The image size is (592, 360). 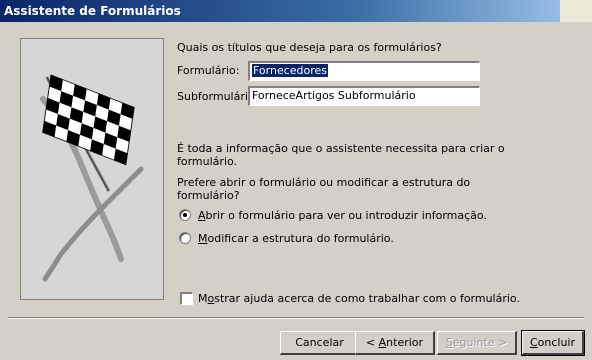 What do you see at coordinates (533, 342) in the screenshot?
I see `finish-accel: C` at bounding box center [533, 342].